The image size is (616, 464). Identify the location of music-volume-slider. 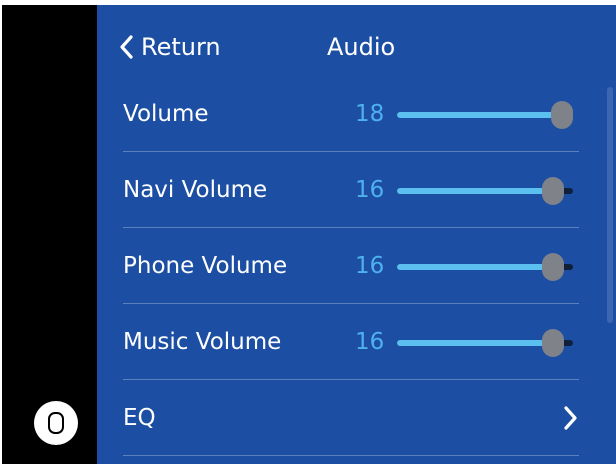
(485, 343).